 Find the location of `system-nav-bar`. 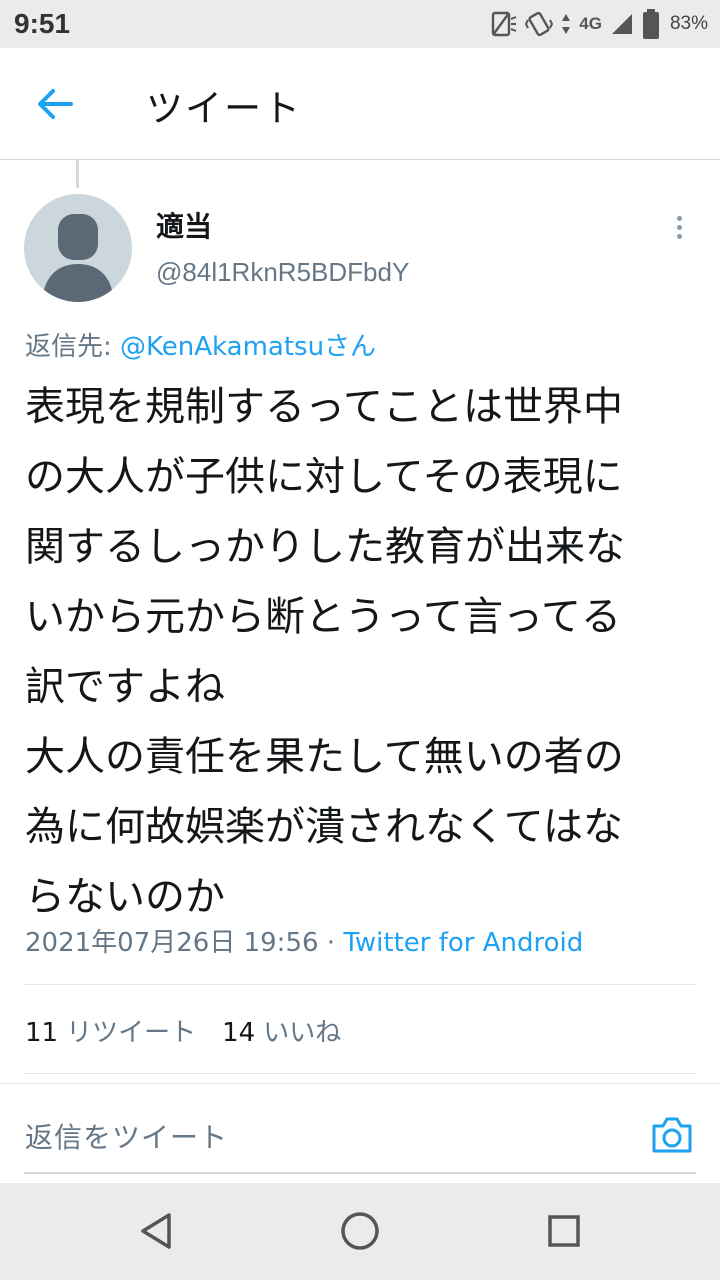

system-nav-bar is located at coordinates (360, 1231).